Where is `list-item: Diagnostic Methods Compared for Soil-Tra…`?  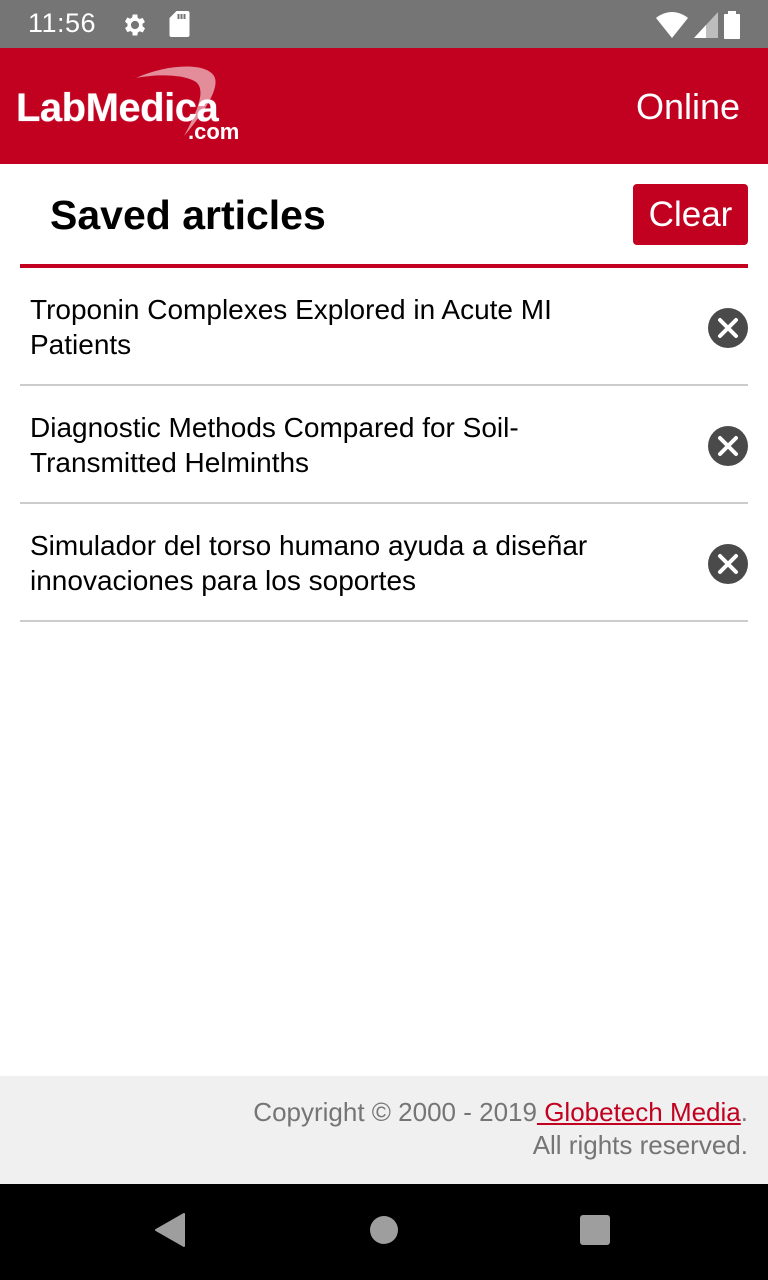 list-item: Diagnostic Methods Compared for Soil-Tra… is located at coordinates (384, 445).